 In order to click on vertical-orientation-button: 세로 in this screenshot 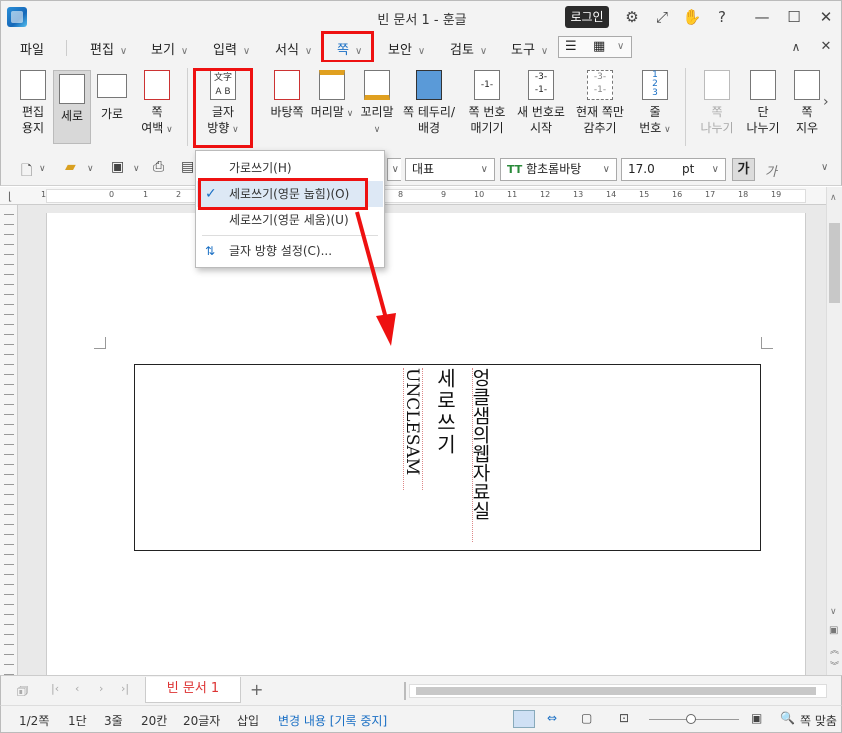, I will do `click(72, 107)`.